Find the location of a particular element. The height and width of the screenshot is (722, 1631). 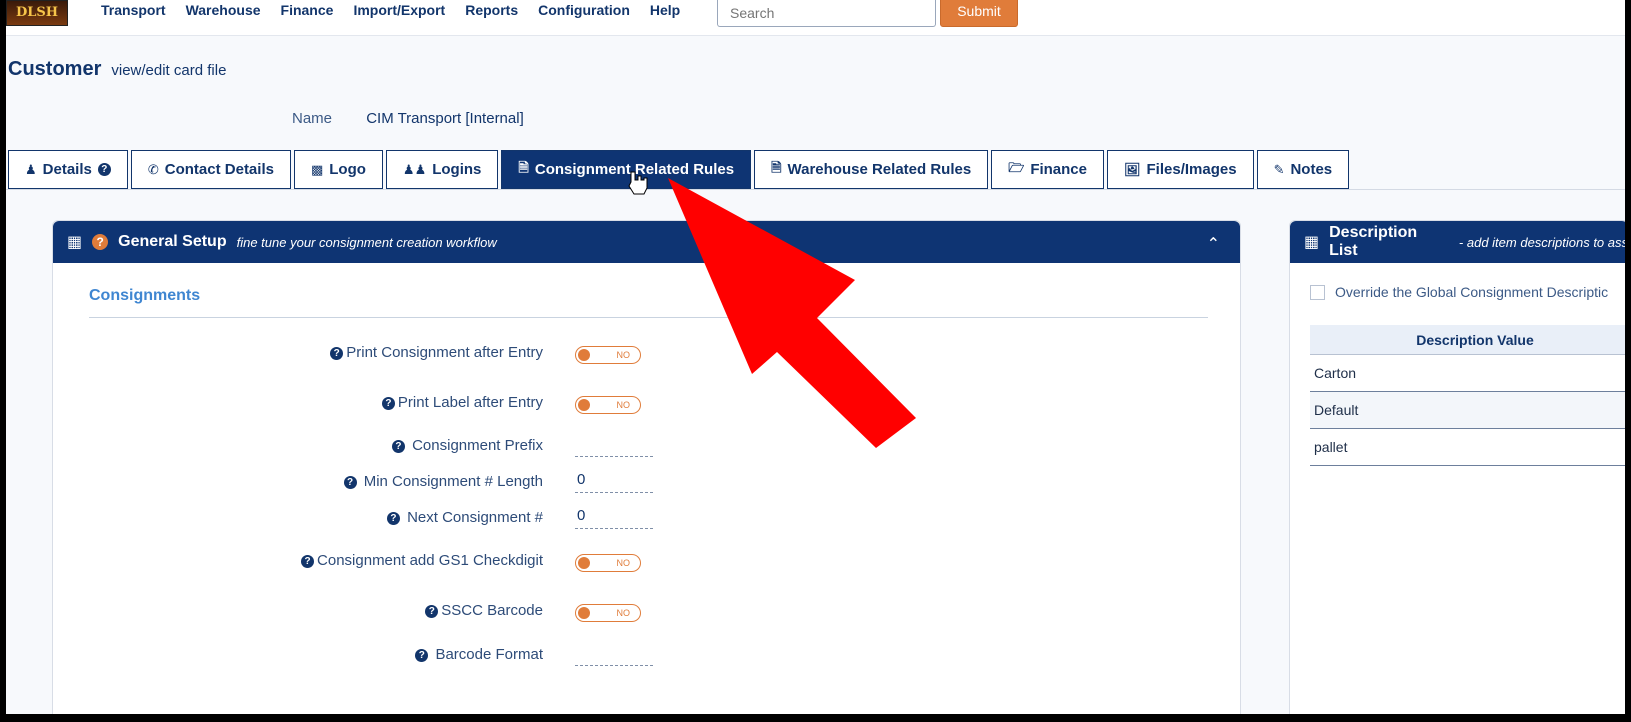

setting-label: ? Consignment add GS1 Checkdigit is located at coordinates (298, 560).